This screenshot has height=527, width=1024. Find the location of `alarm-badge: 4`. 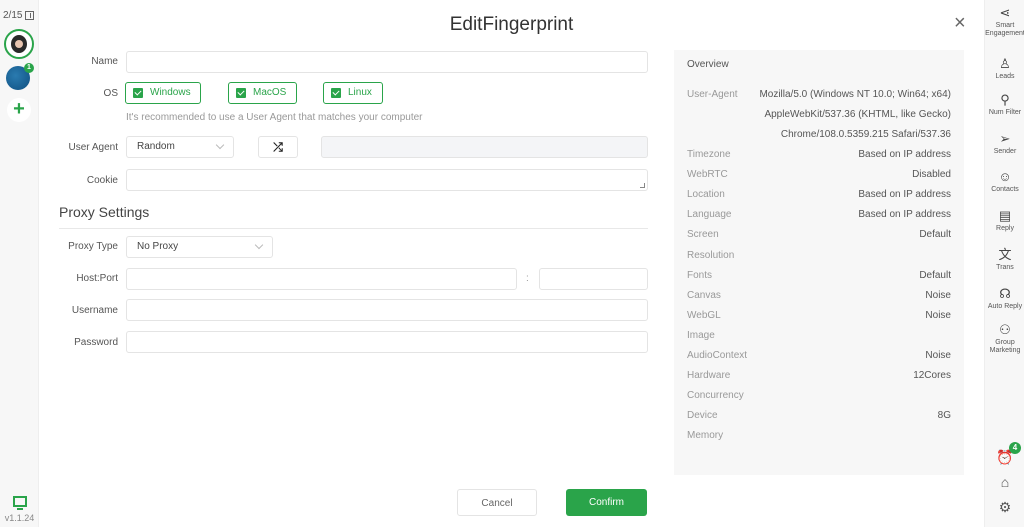

alarm-badge: 4 is located at coordinates (1015, 448).